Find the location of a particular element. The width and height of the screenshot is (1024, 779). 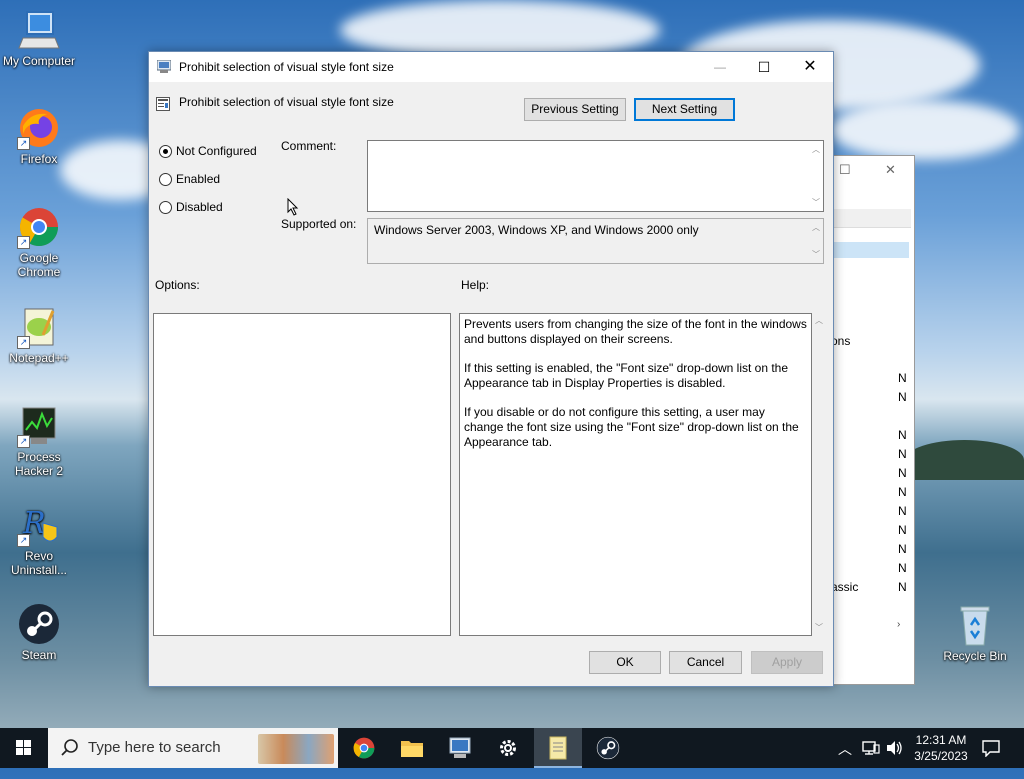

notification-center-icon is located at coordinates (991, 748).